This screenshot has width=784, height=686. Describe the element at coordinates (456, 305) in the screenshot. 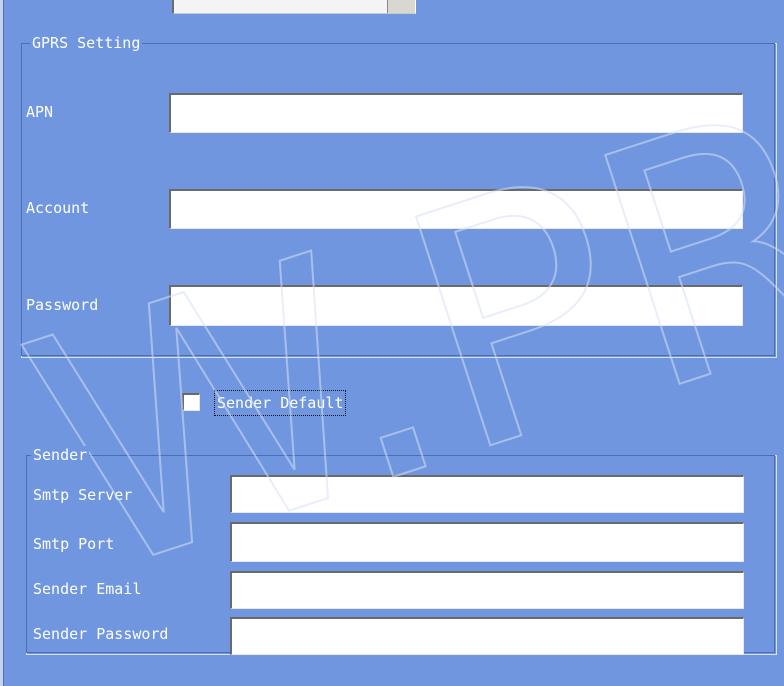

I see `password-input` at that location.